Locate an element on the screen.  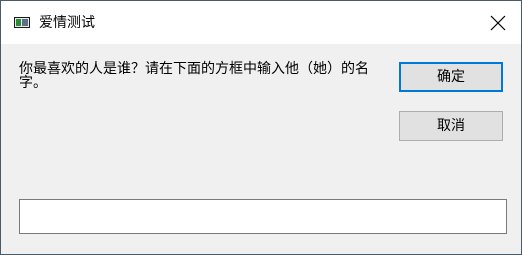
app-icon-right-pane is located at coordinates (25, 22).